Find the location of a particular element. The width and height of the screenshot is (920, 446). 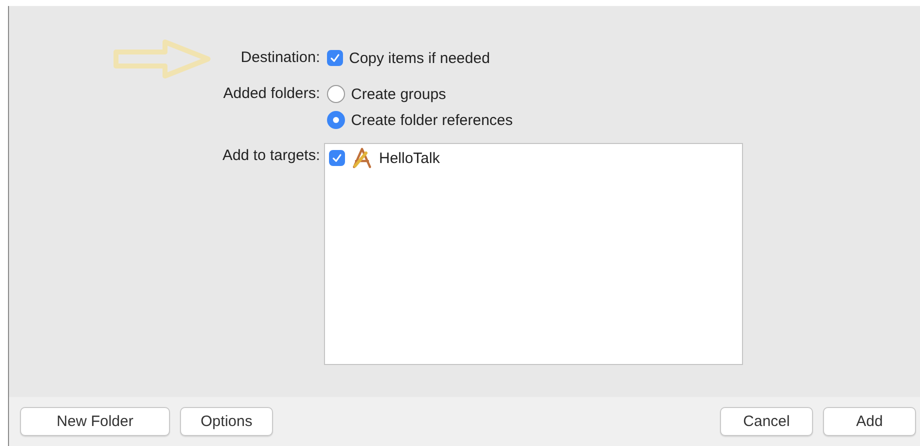

field-label: Added folders: is located at coordinates (271, 93).